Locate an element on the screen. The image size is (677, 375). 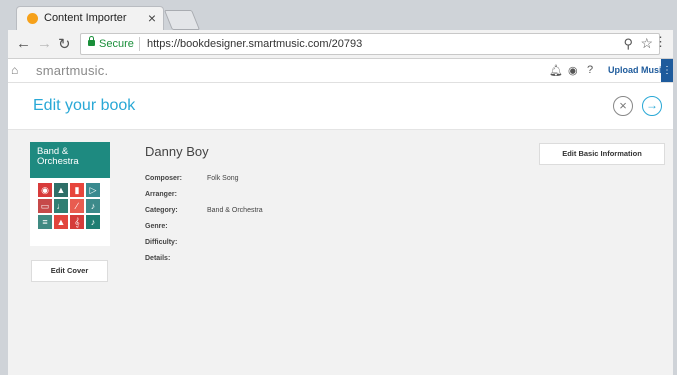
bookmark-star-icon: ☆ is located at coordinates (646, 43).